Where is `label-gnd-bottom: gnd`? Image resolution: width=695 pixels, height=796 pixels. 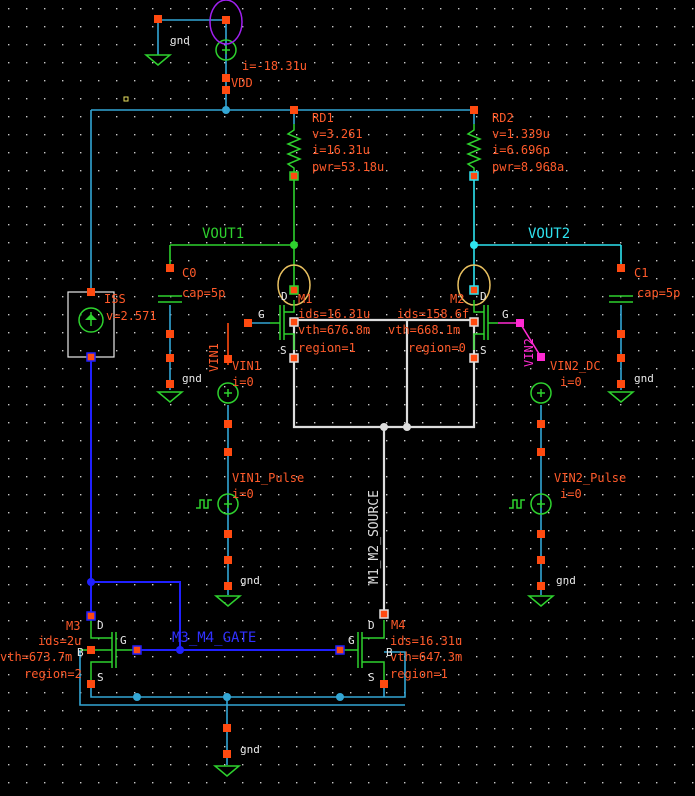
label-gnd-bottom: gnd is located at coordinates (250, 749).